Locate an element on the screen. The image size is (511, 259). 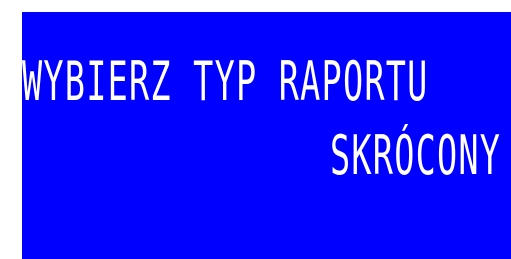
report-type-option: SKRÓCONY is located at coordinates (416, 155).